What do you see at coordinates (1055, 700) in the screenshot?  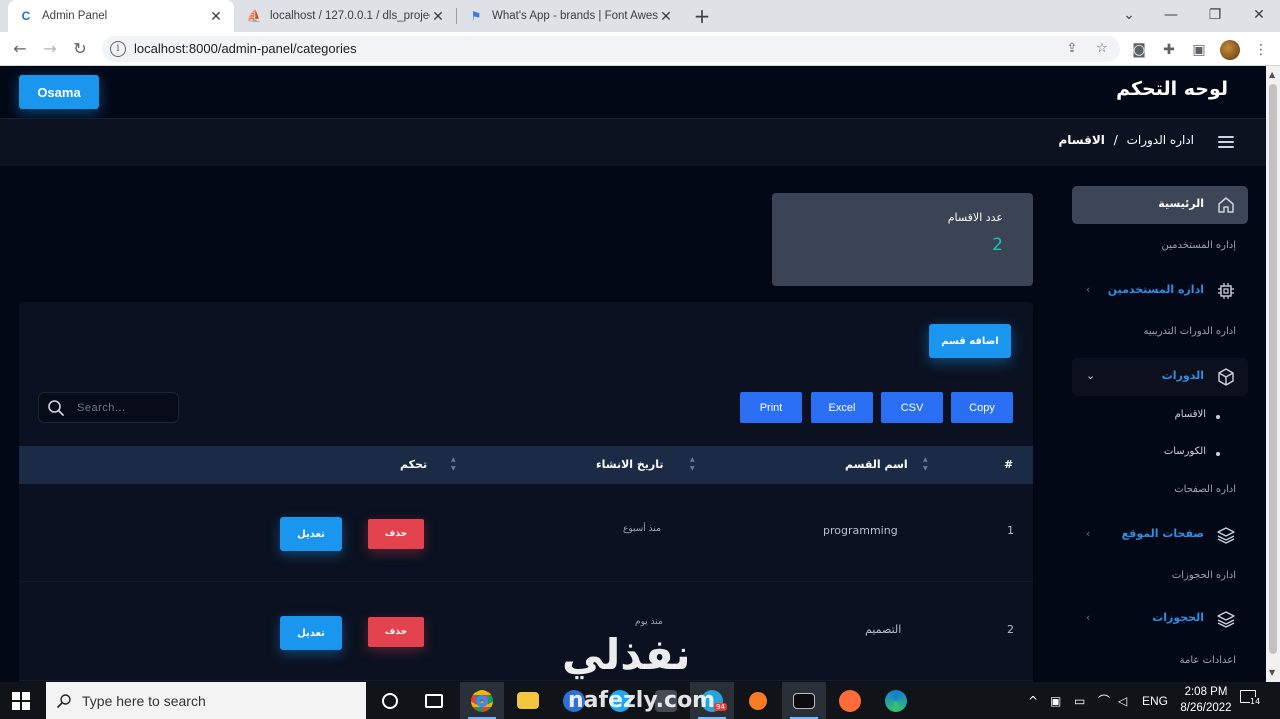 I see `tray-app-icon: ▣` at bounding box center [1055, 700].